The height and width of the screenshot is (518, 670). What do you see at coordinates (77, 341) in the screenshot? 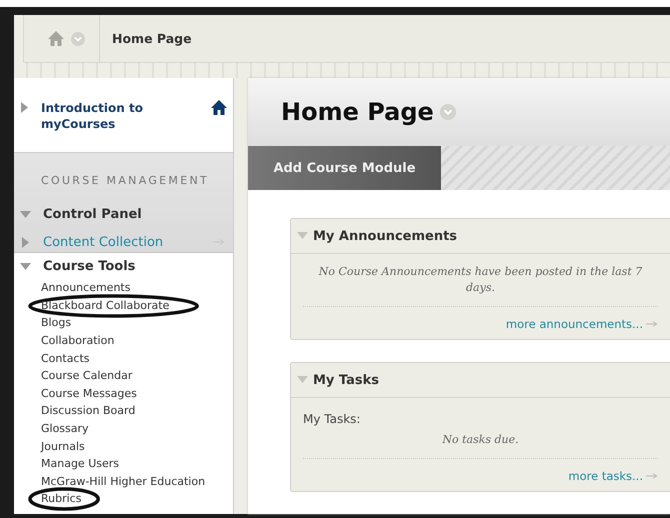
I see `course-tool-link: Collaboration` at bounding box center [77, 341].